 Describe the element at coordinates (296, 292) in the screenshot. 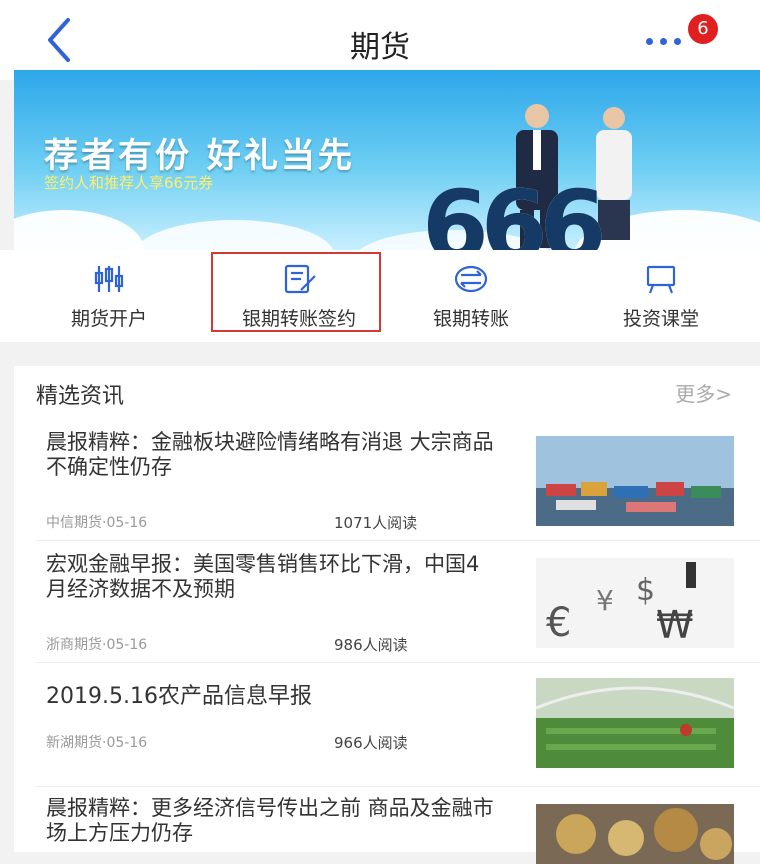

I see `highlight-frame` at that location.